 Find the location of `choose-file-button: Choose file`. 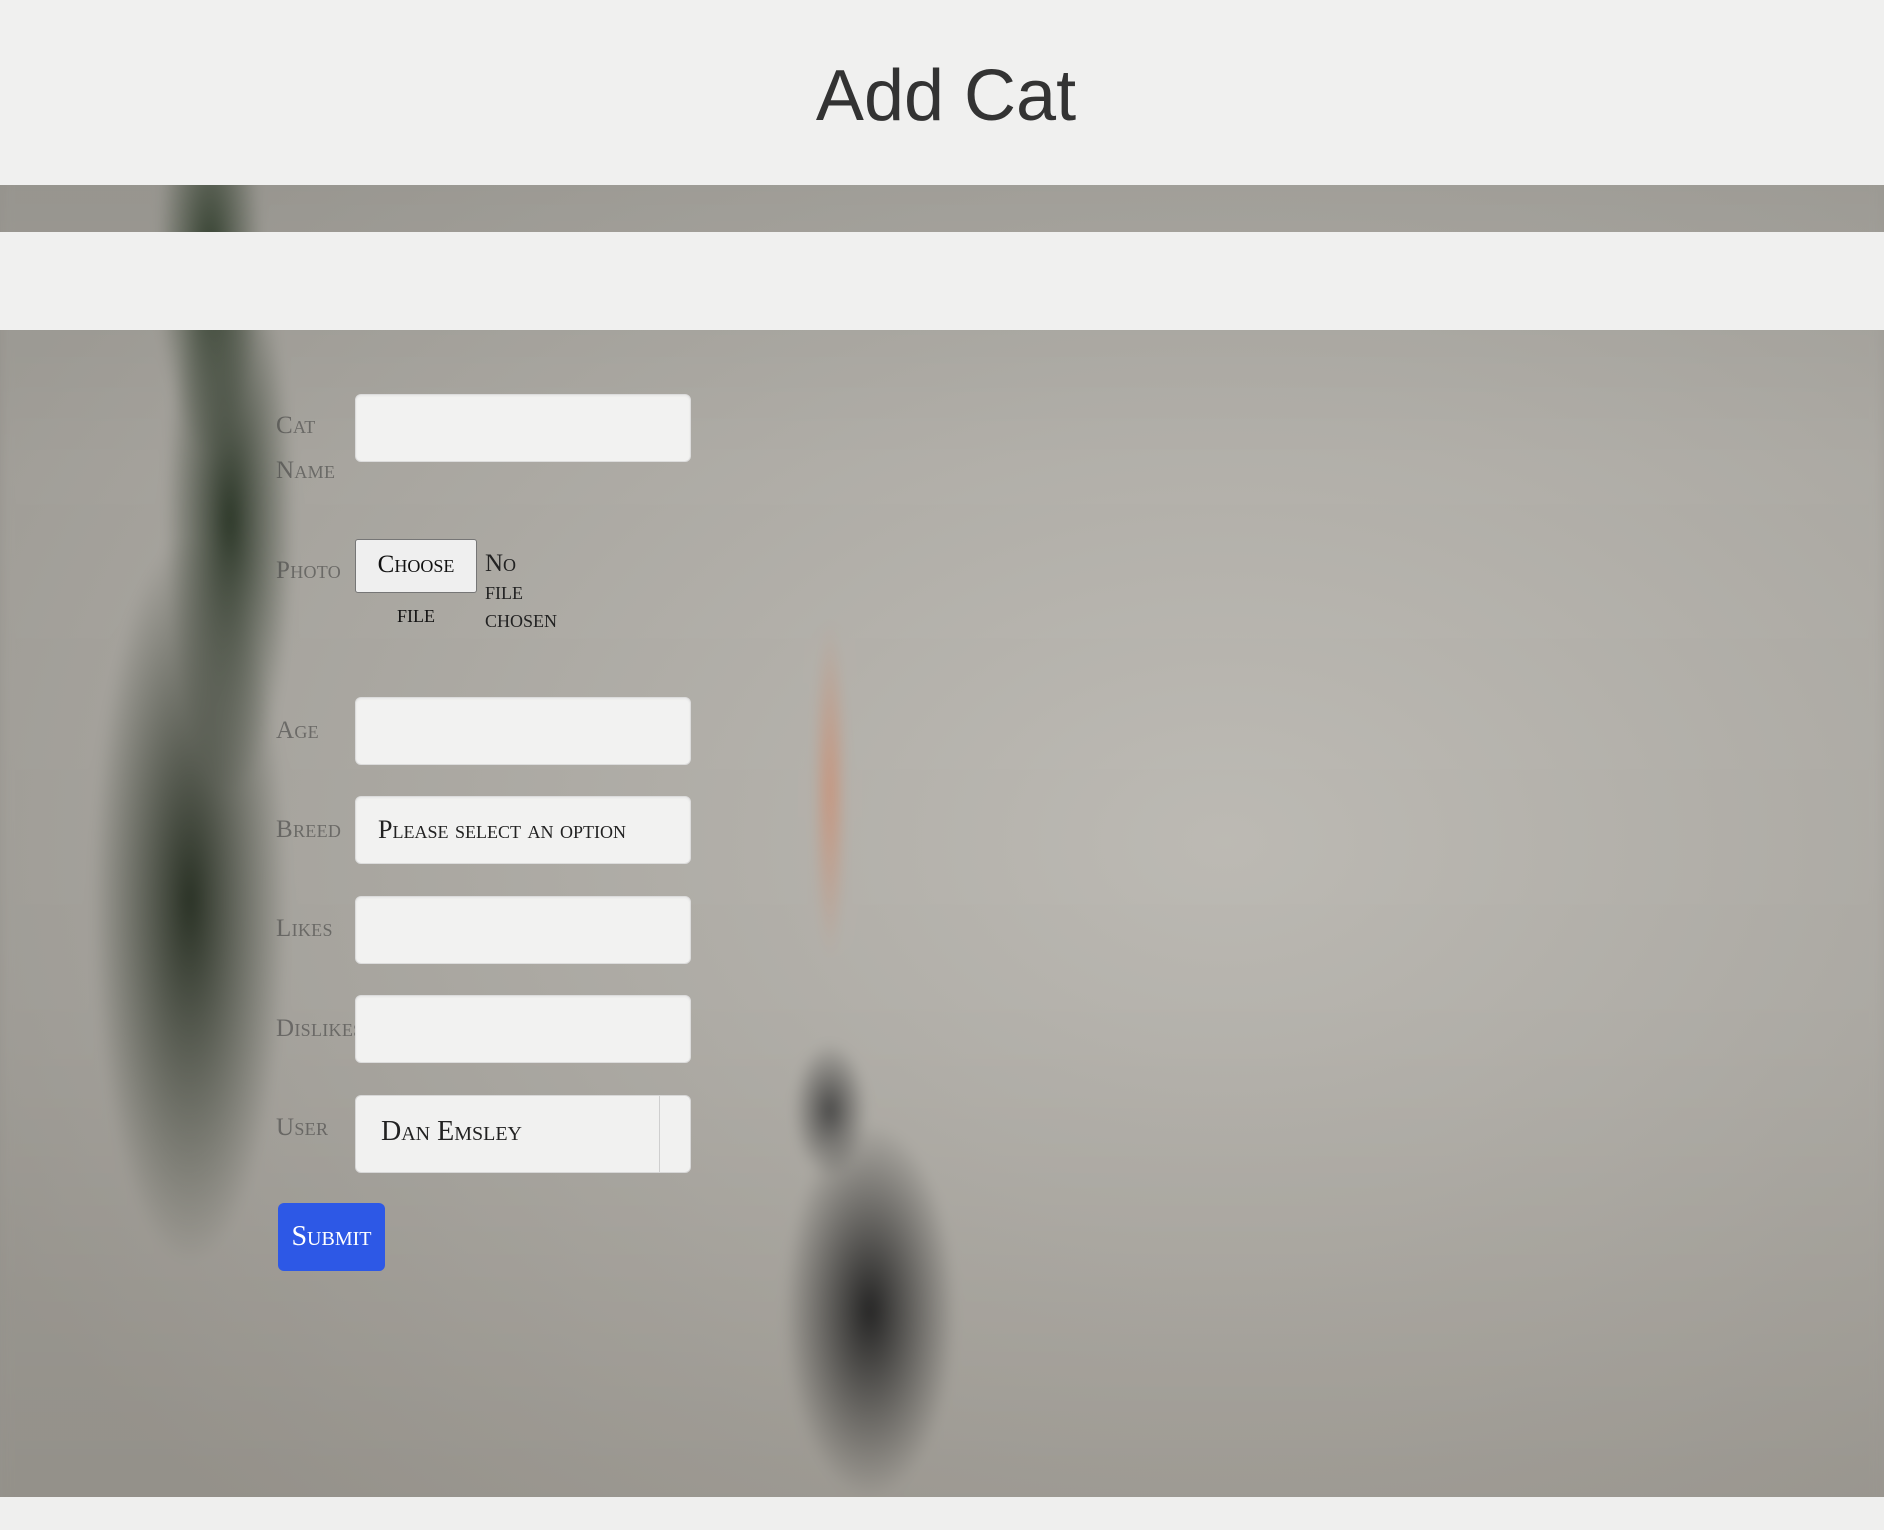

choose-file-button: Choose file is located at coordinates (416, 583).